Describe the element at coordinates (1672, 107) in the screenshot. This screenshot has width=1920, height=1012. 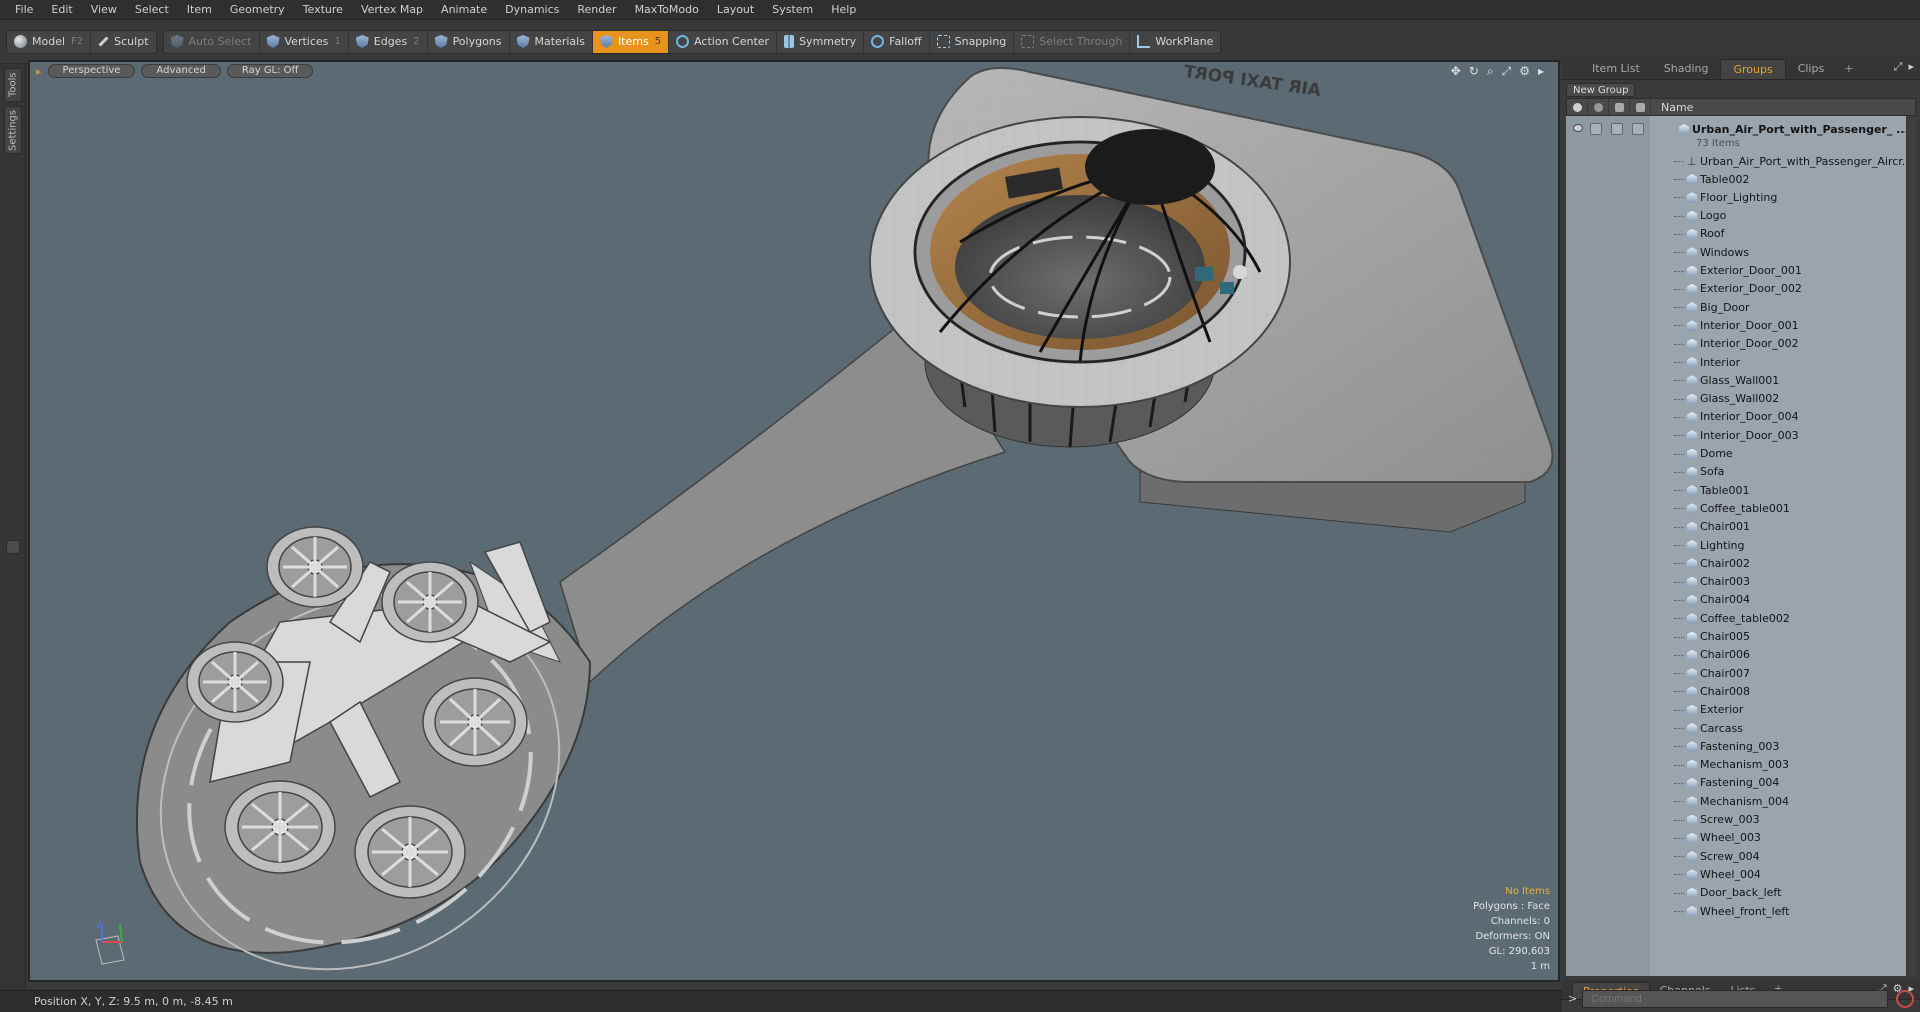
I see `name-column-header: Name` at that location.